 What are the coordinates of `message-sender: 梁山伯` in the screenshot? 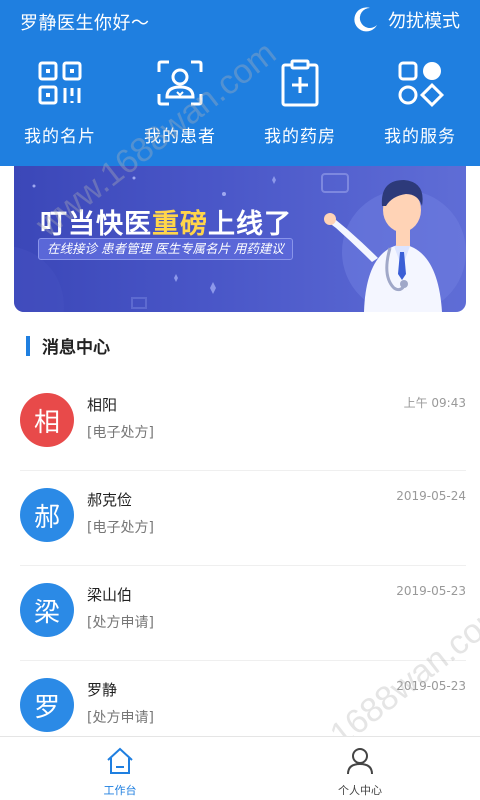 It's located at (110, 595).